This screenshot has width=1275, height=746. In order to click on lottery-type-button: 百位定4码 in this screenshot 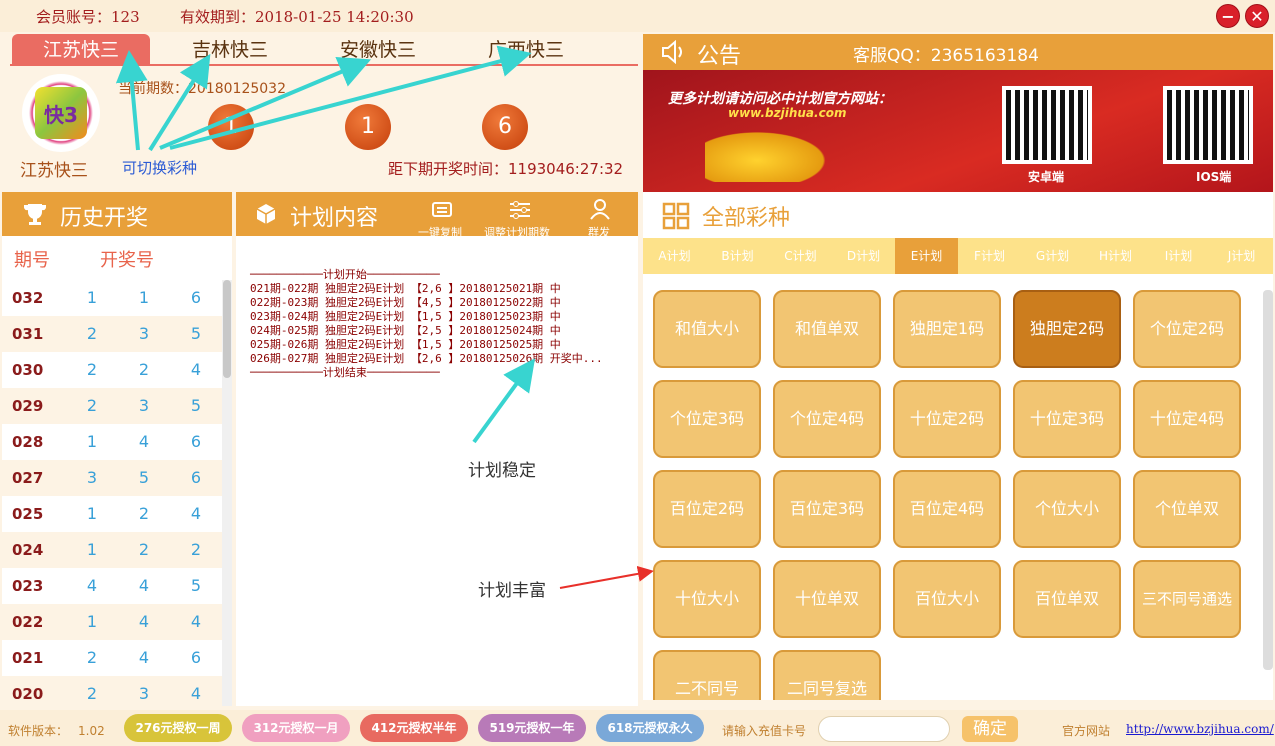, I will do `click(947, 509)`.